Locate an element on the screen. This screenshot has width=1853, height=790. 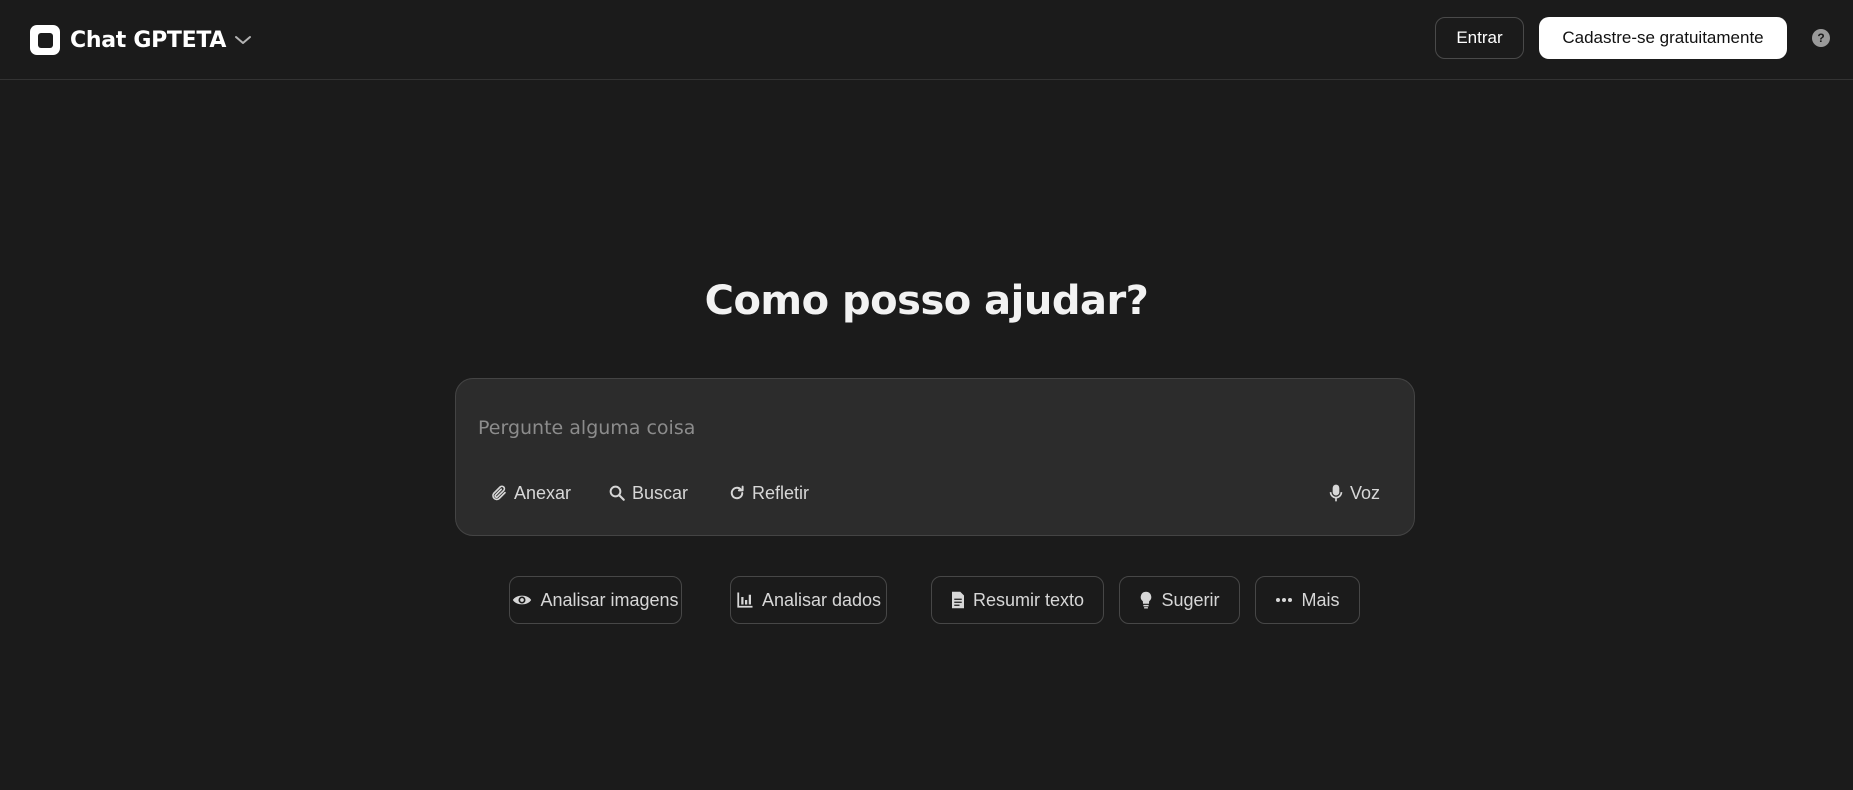
attach-button: Anexar is located at coordinates (530, 493).